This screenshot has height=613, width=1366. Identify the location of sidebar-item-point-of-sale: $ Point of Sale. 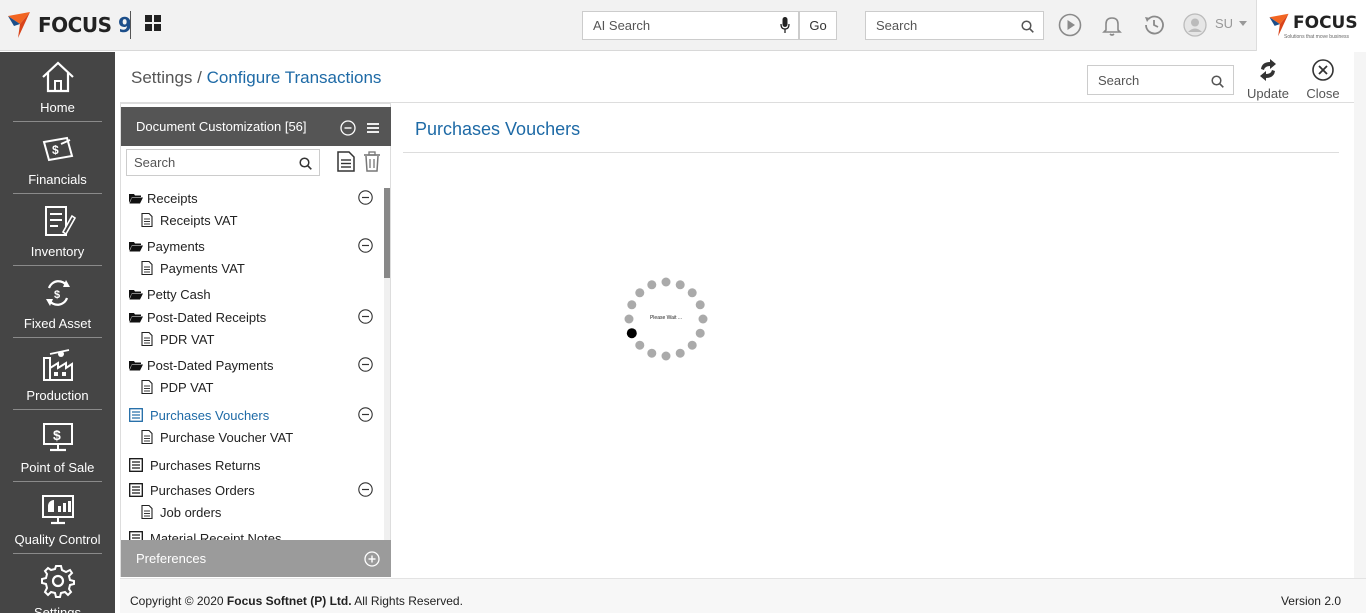
(57, 447).